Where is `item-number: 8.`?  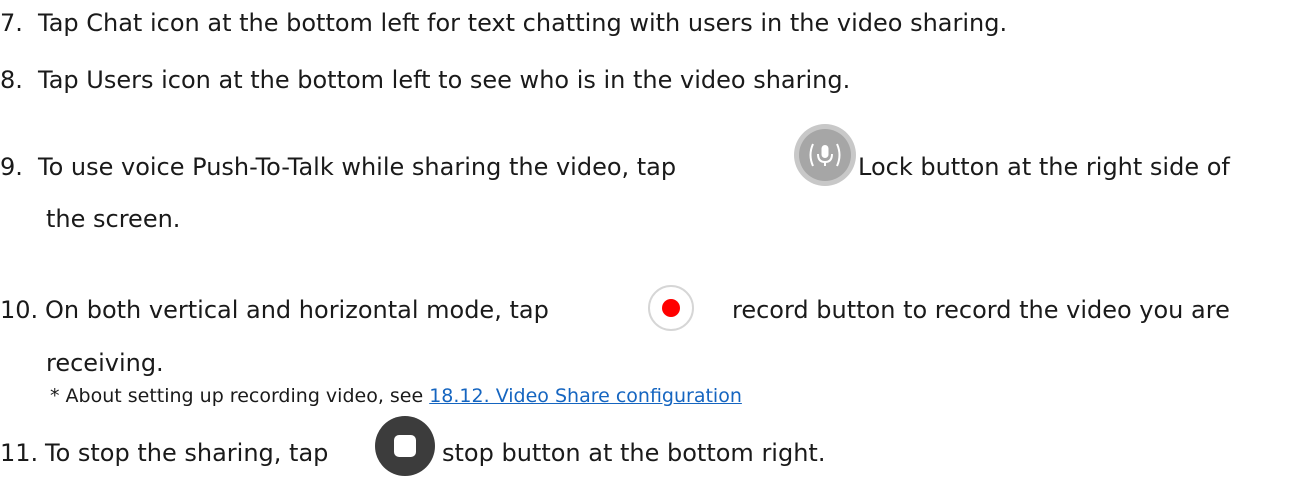 item-number: 8. is located at coordinates (11, 80).